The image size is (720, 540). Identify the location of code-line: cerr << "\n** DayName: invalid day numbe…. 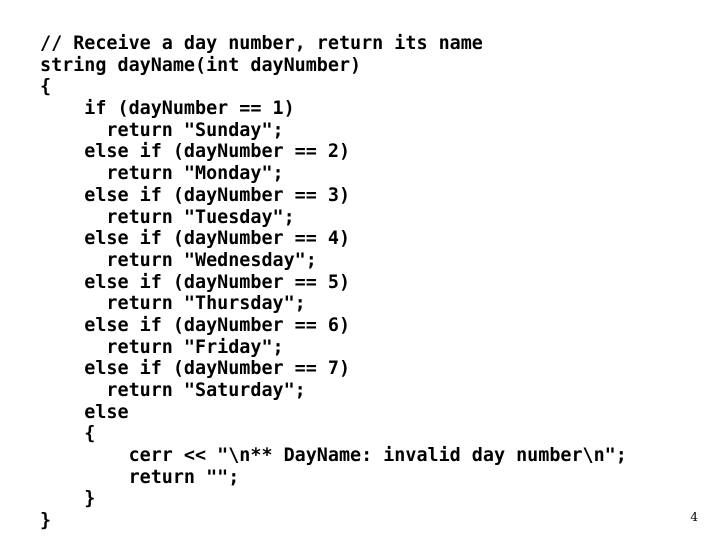
(333, 456).